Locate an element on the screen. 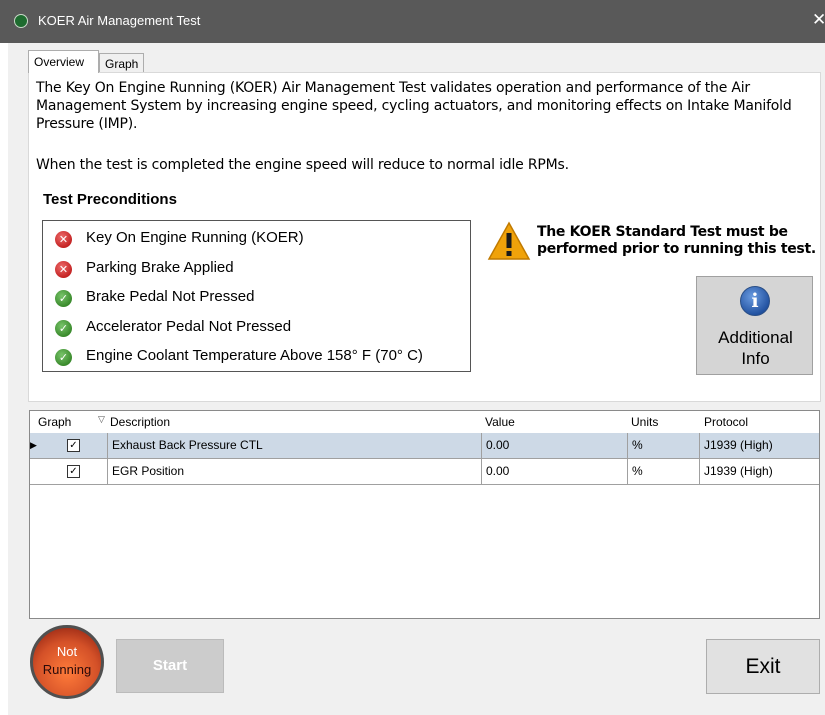  filter-icon: ▽ is located at coordinates (101, 419).